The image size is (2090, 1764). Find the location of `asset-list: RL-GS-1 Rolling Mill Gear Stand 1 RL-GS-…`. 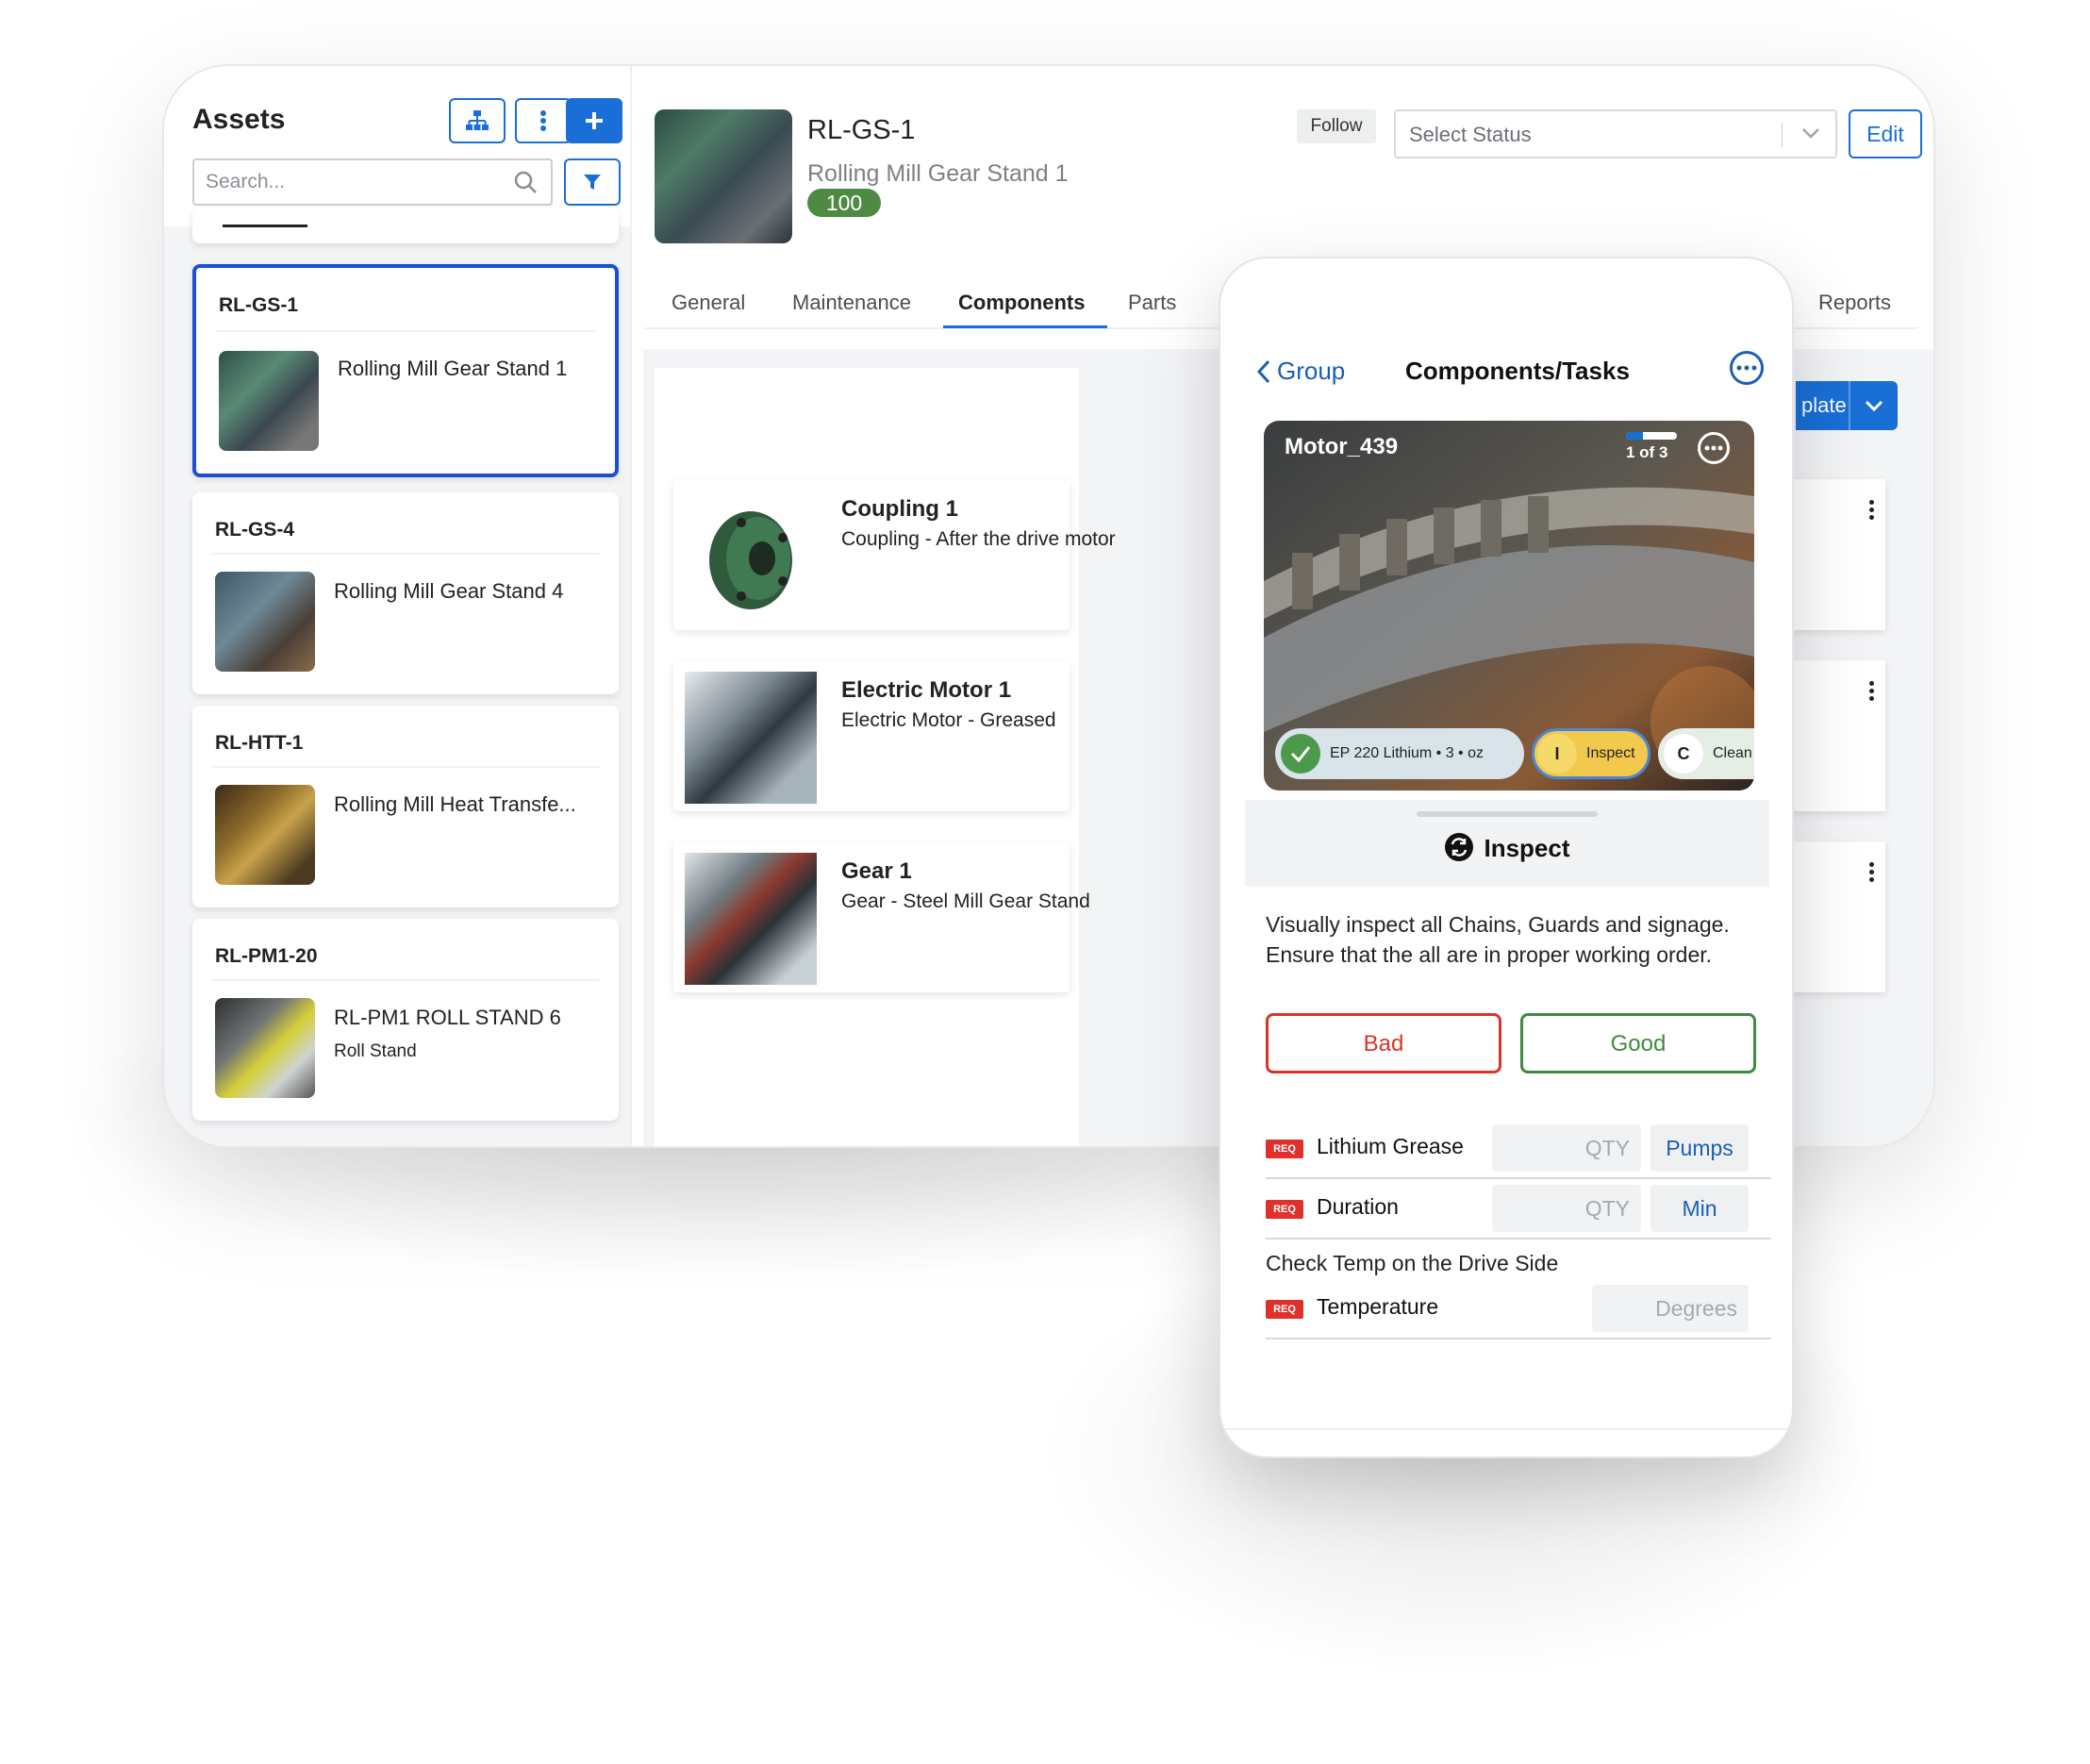

asset-list: RL-GS-1 Rolling Mill Gear Stand 1 RL-GS-… is located at coordinates (397, 677).